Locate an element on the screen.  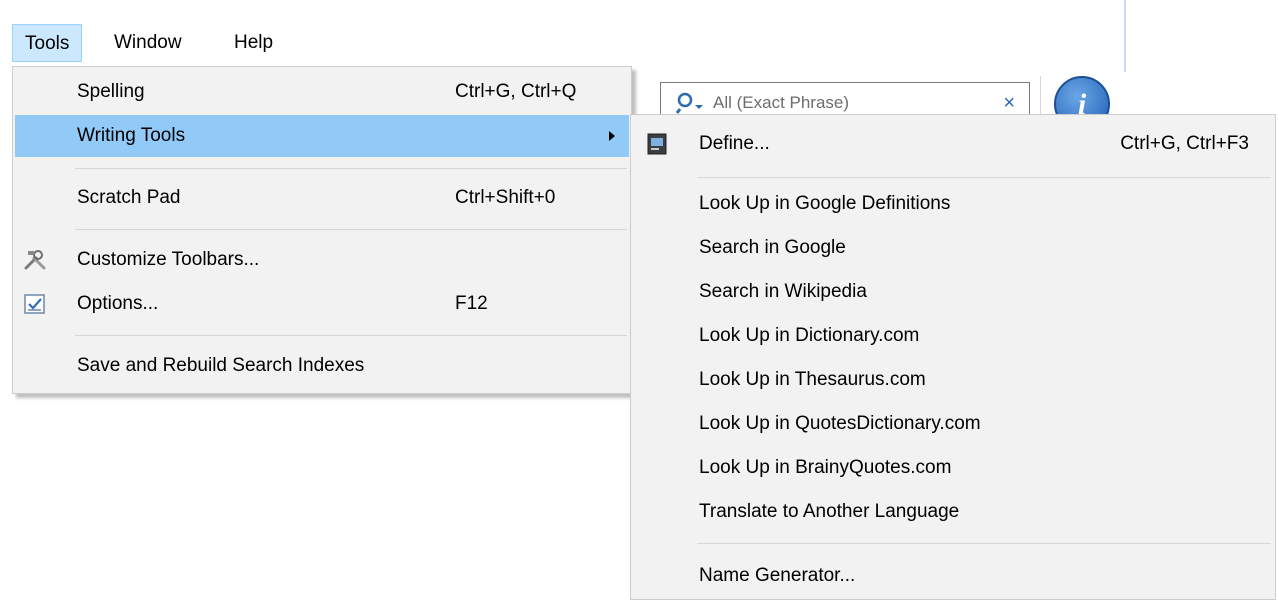
menu-item-label: Look Up in QuotesDictionary.com is located at coordinates (840, 423).